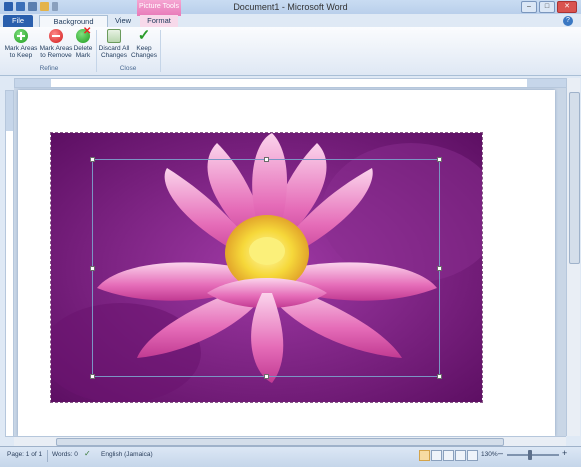  What do you see at coordinates (564, 453) in the screenshot?
I see `zoom-in-icon: +` at bounding box center [564, 453].